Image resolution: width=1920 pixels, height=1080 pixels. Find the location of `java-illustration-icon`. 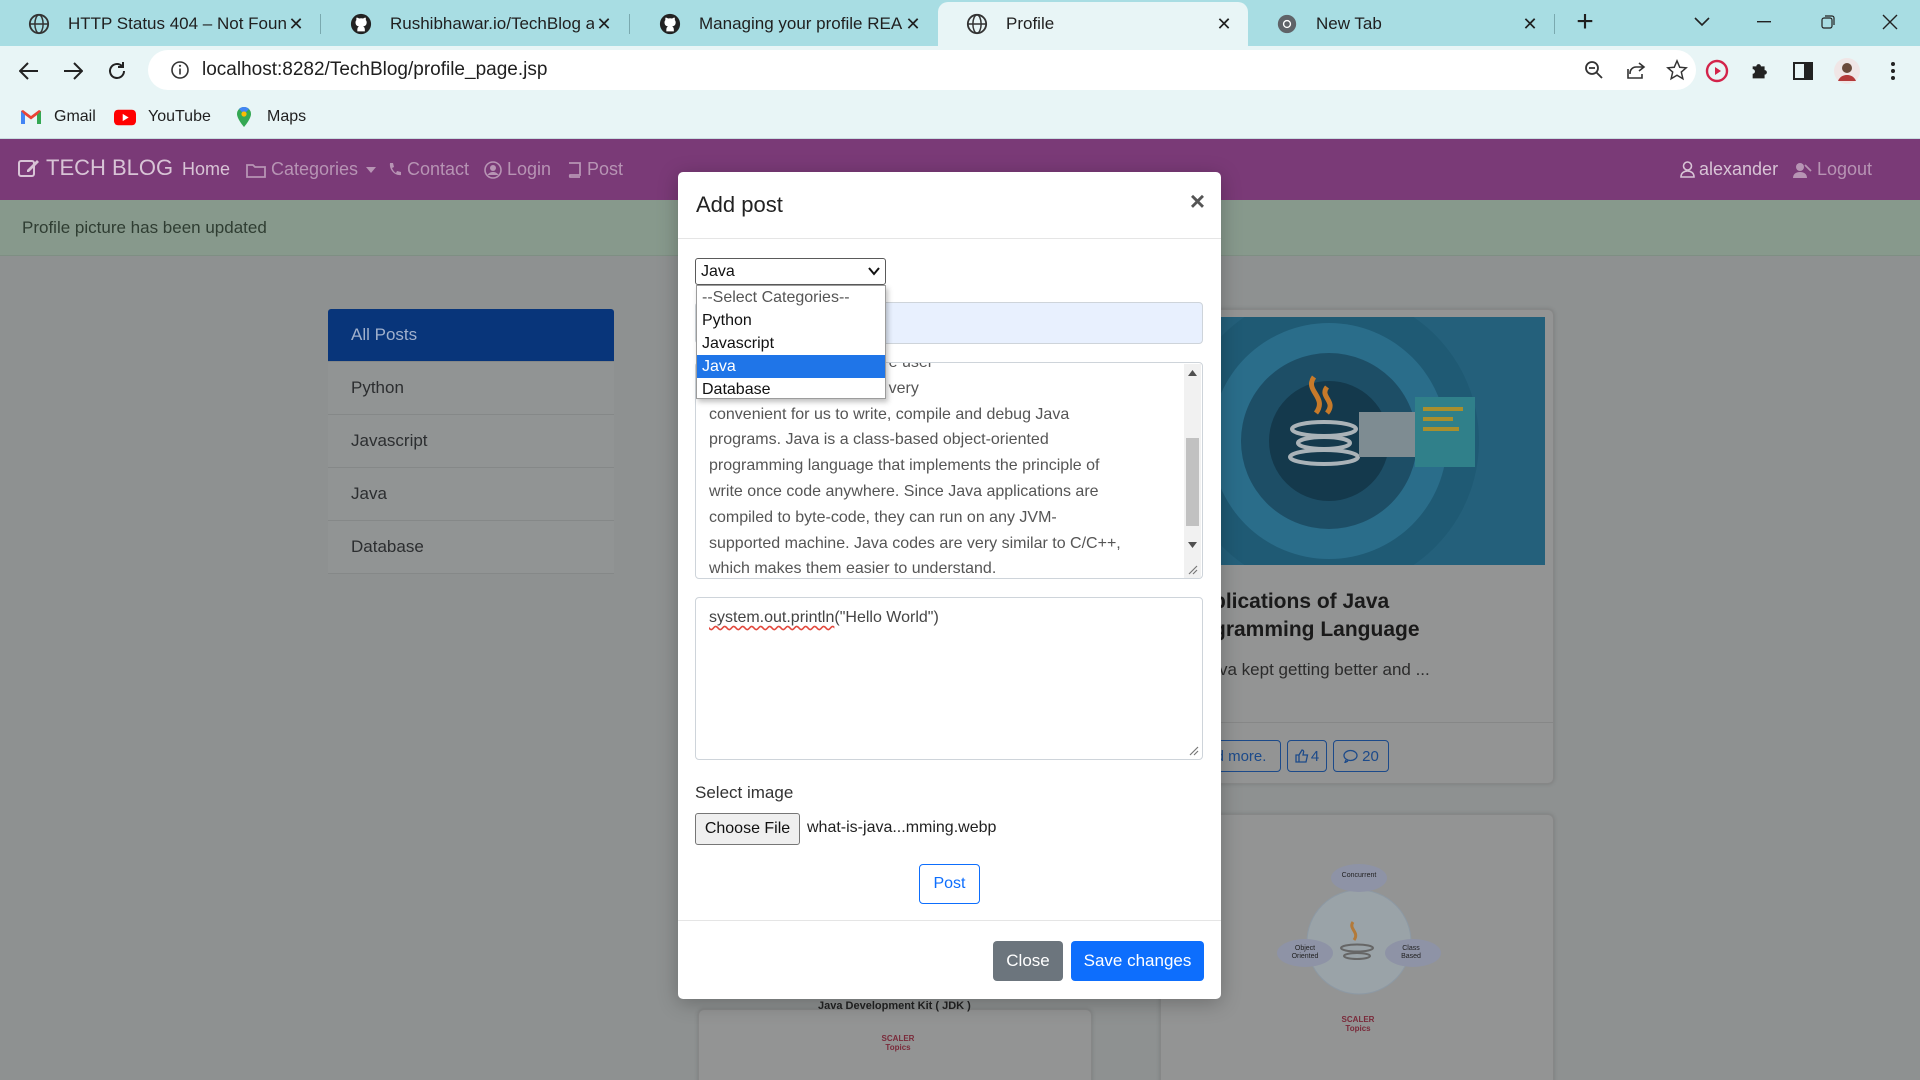

java-illustration-icon is located at coordinates (1382, 441).